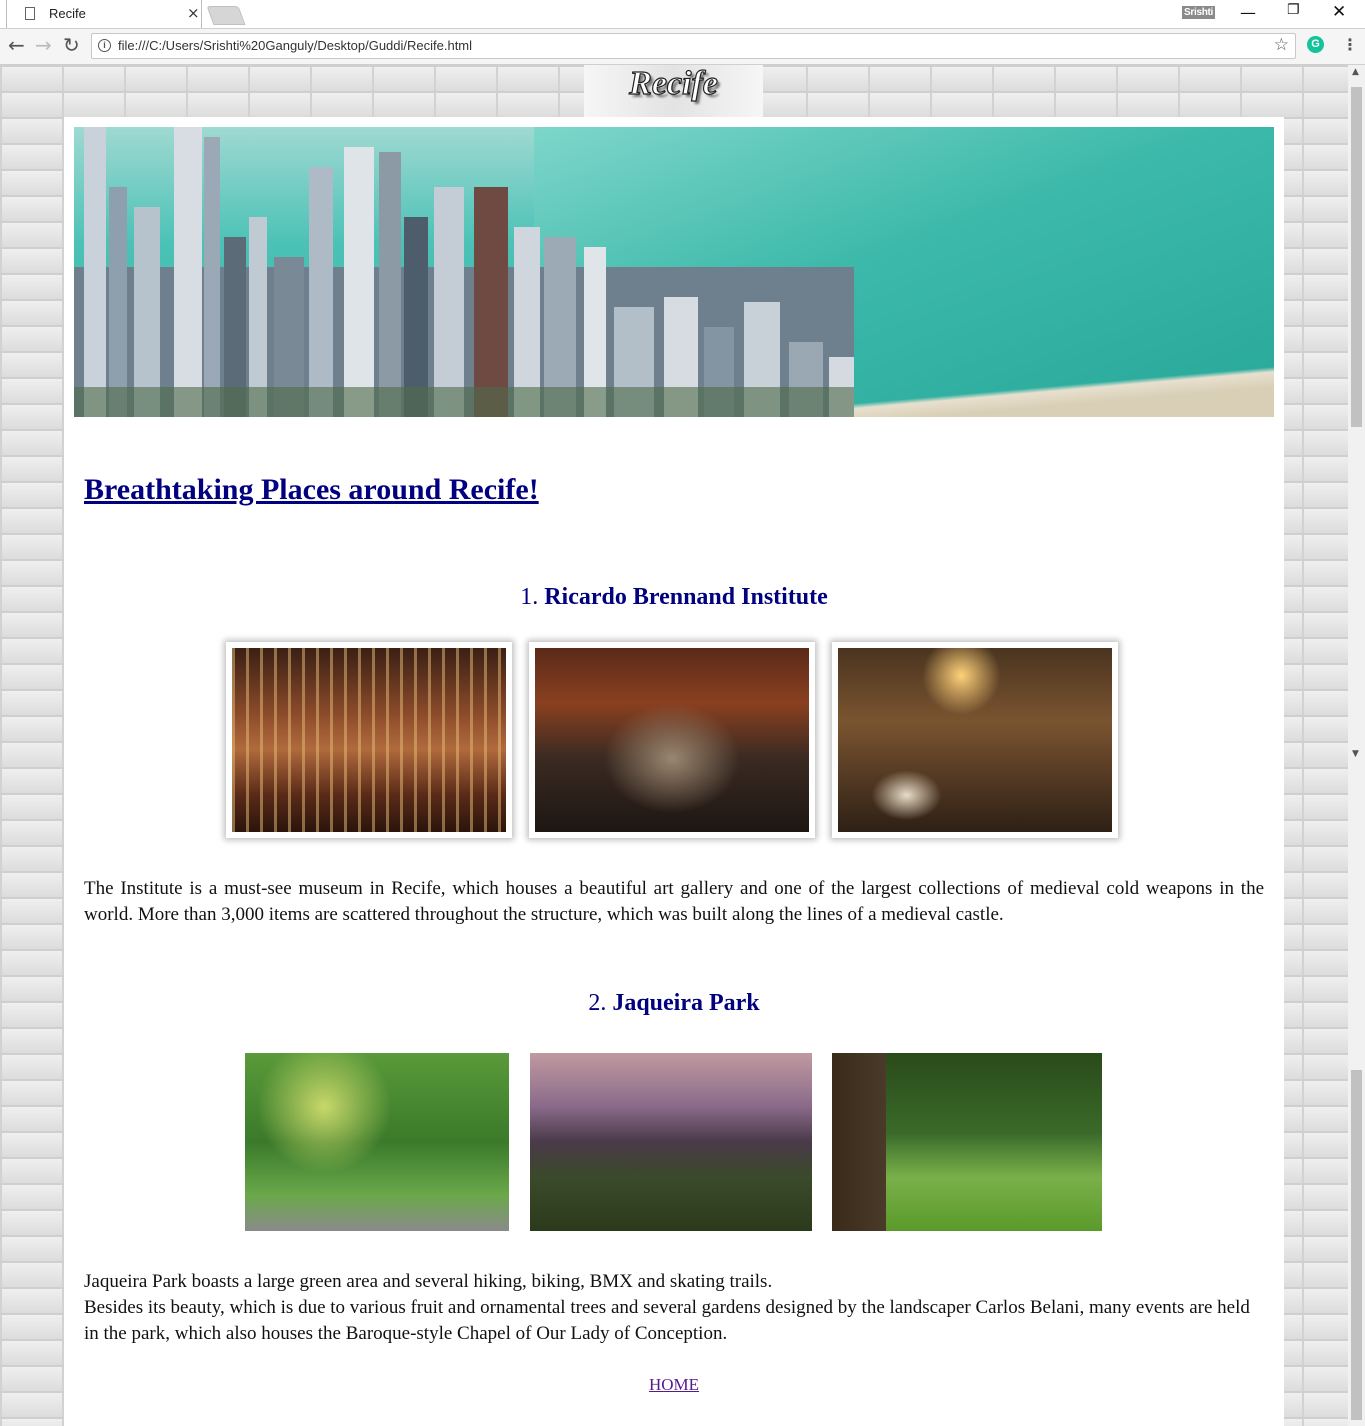 The image size is (1365, 1426). What do you see at coordinates (193, 13) in the screenshot?
I see `tab-close-icon: ×` at bounding box center [193, 13].